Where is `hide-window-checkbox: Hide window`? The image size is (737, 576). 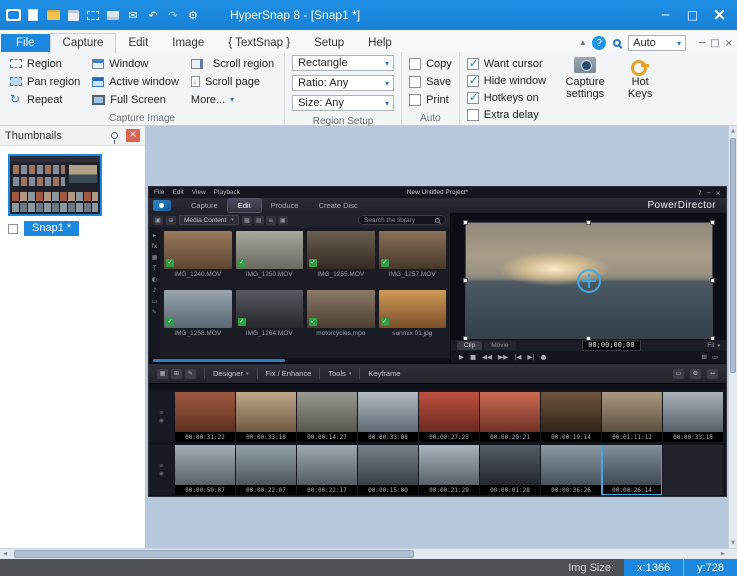 hide-window-checkbox: Hide window is located at coordinates (506, 80).